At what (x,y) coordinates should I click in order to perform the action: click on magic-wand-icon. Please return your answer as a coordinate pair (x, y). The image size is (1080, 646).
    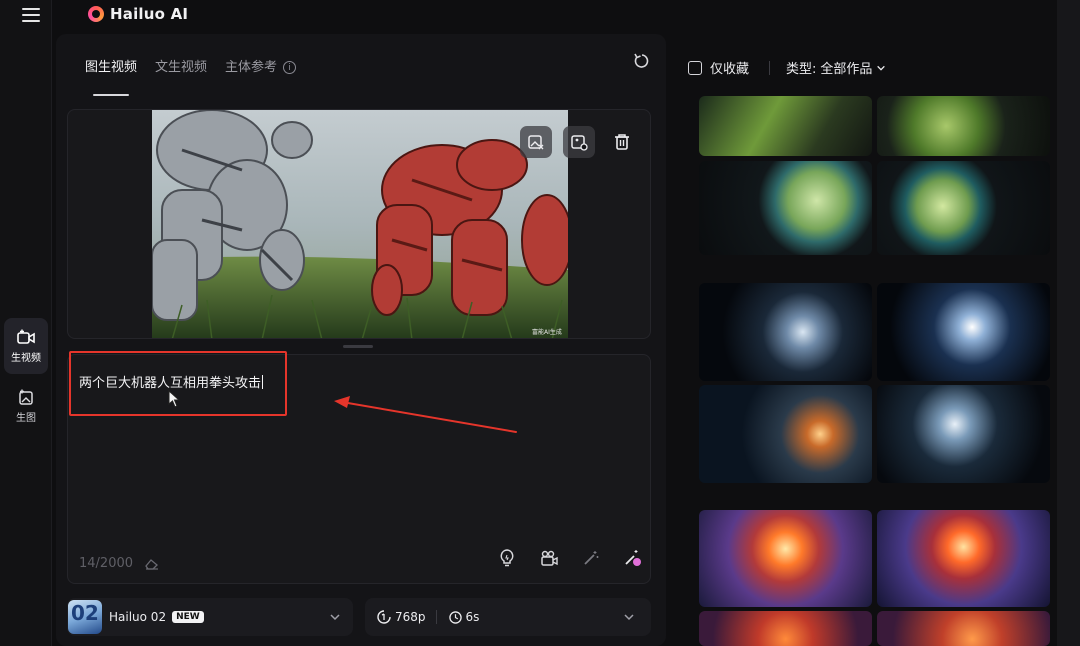
    Looking at the image, I should click on (591, 558).